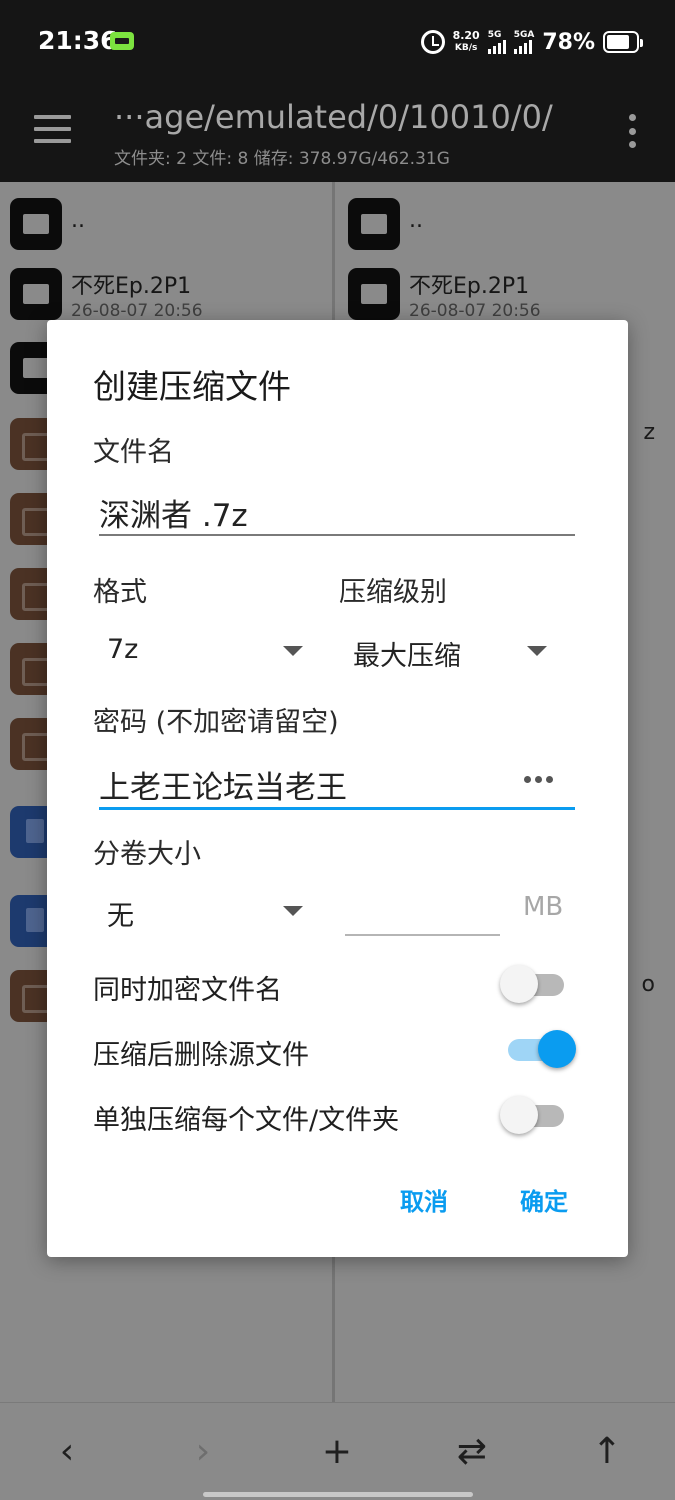 The height and width of the screenshot is (1500, 675). Describe the element at coordinates (133, 452) in the screenshot. I see `filename-label: 文件名` at that location.